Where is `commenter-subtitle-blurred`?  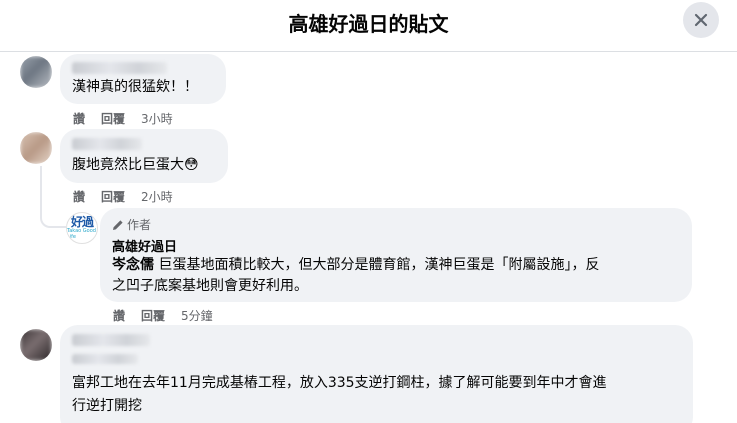
commenter-subtitle-blurred is located at coordinates (105, 359).